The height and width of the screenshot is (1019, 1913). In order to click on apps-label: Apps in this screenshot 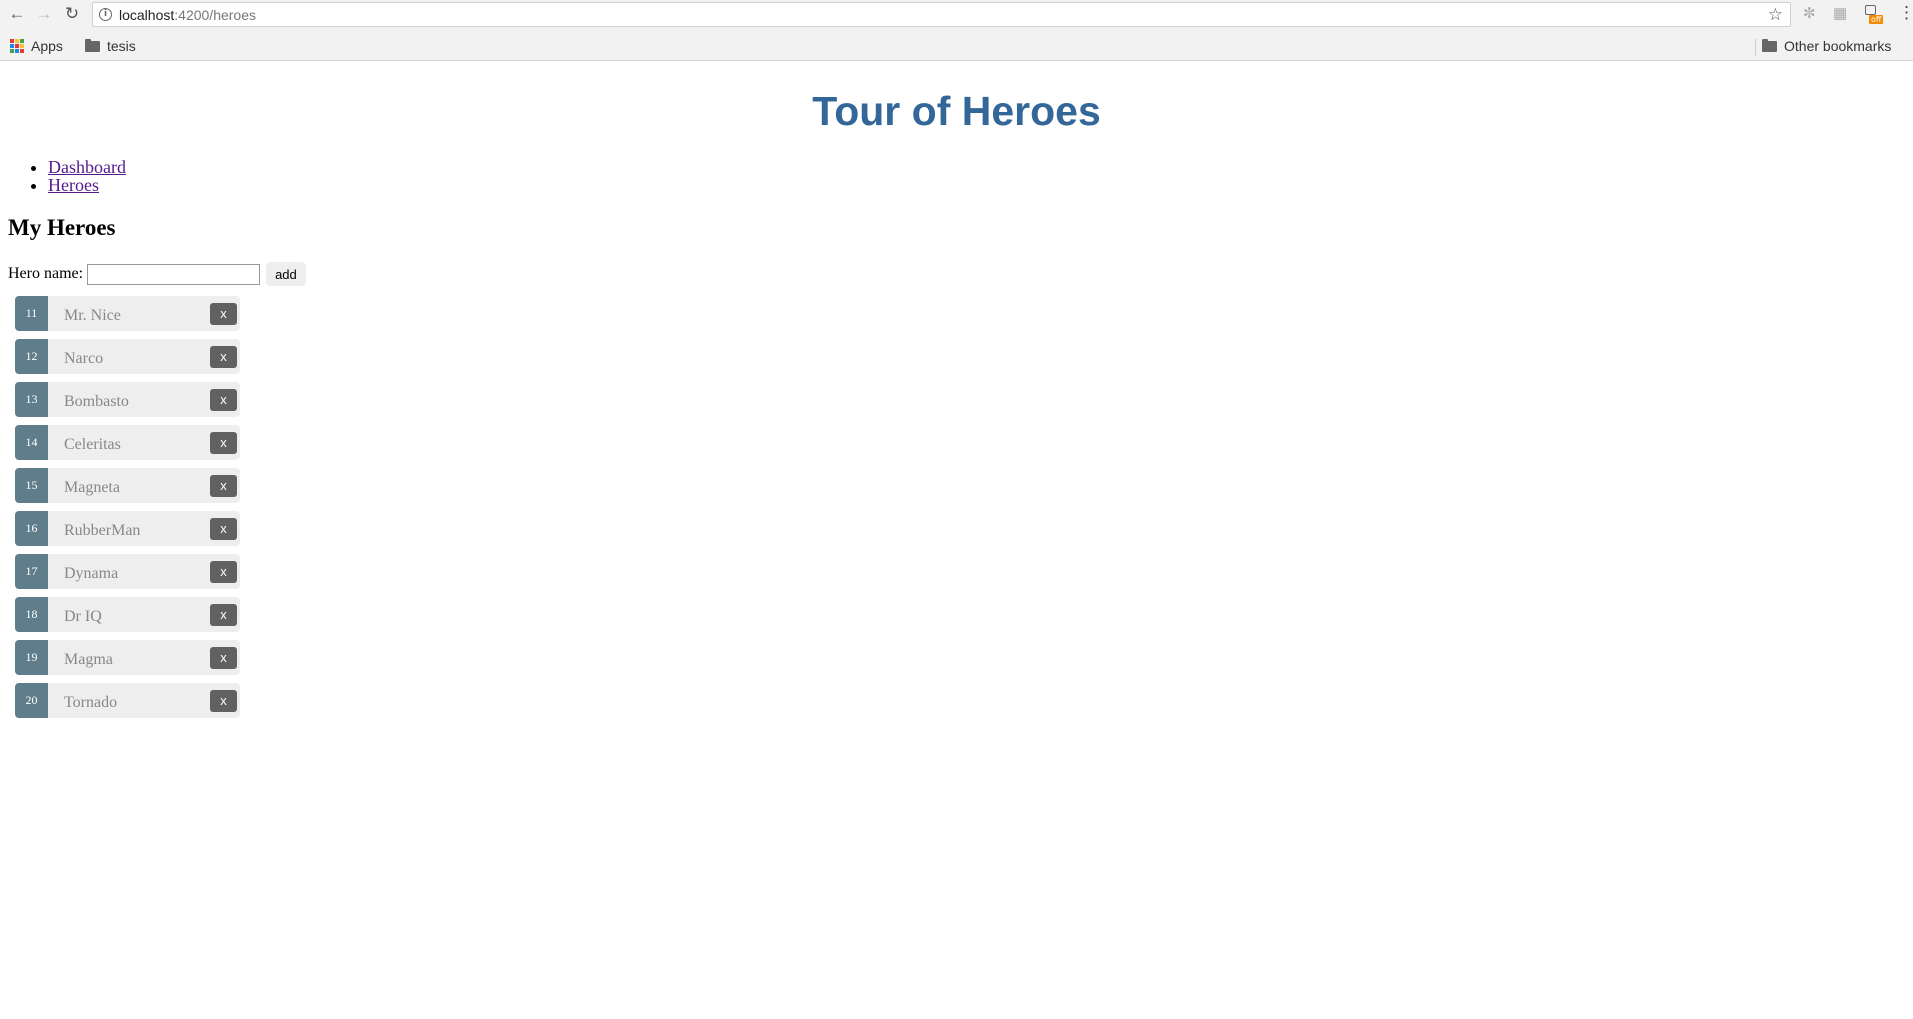, I will do `click(47, 46)`.